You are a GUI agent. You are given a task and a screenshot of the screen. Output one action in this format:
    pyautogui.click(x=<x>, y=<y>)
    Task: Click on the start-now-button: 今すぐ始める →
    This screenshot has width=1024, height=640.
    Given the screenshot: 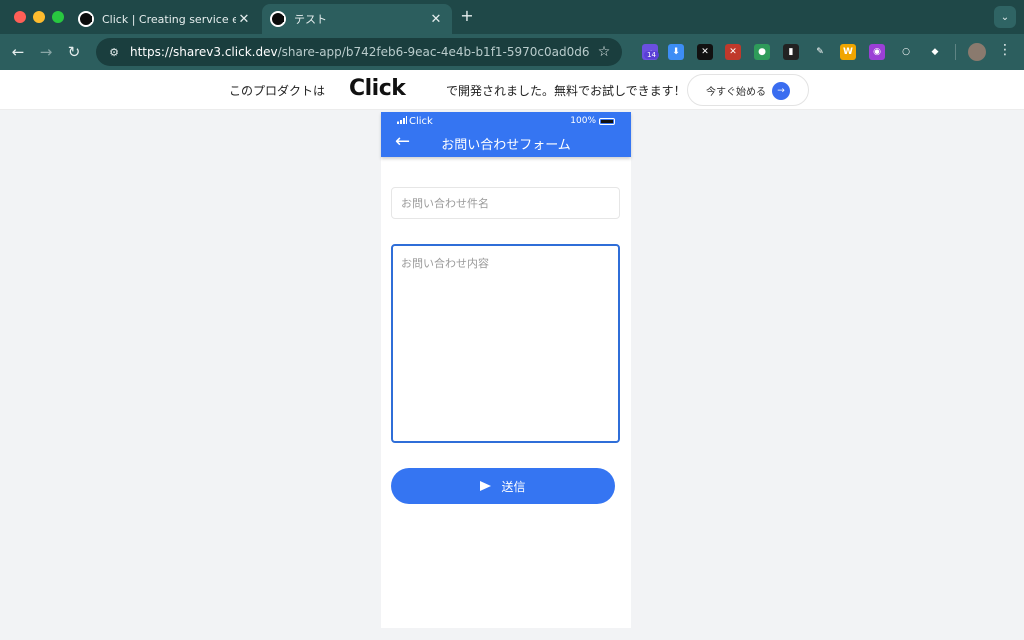 What is the action you would take?
    pyautogui.click(x=748, y=90)
    